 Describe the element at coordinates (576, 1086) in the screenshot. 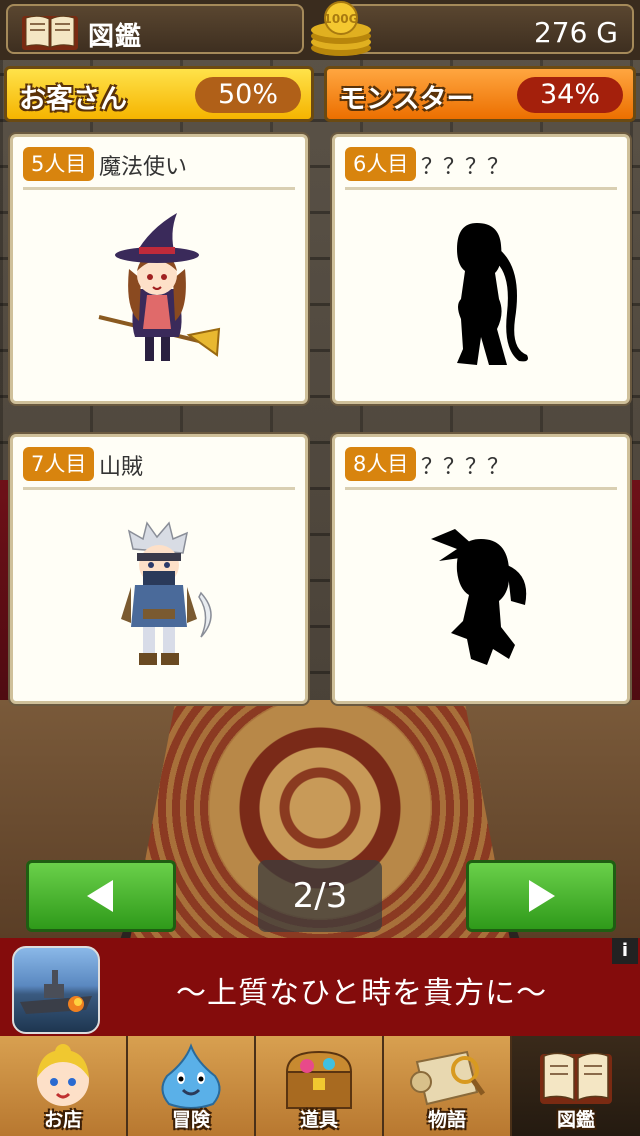

I see `nav-item-encyclopedia: 図鑑` at that location.